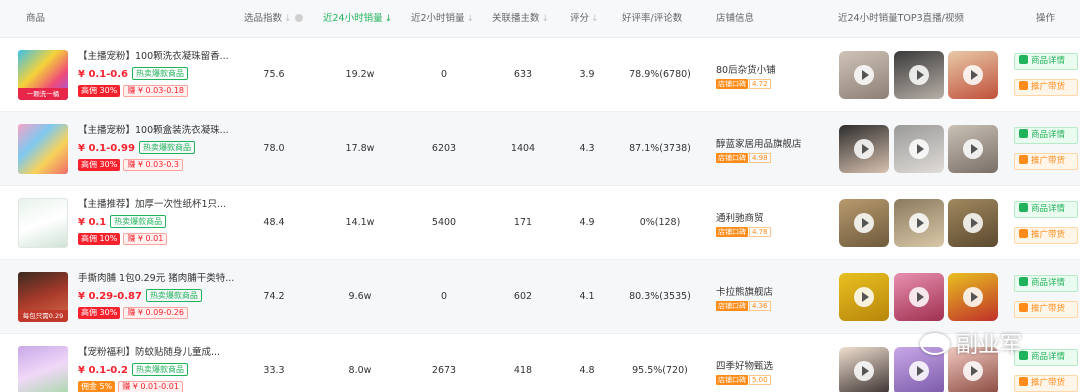 The width and height of the screenshot is (1080, 392). What do you see at coordinates (520, 19) in the screenshot?
I see `col-anchors: 关联播主数 ↓` at bounding box center [520, 19].